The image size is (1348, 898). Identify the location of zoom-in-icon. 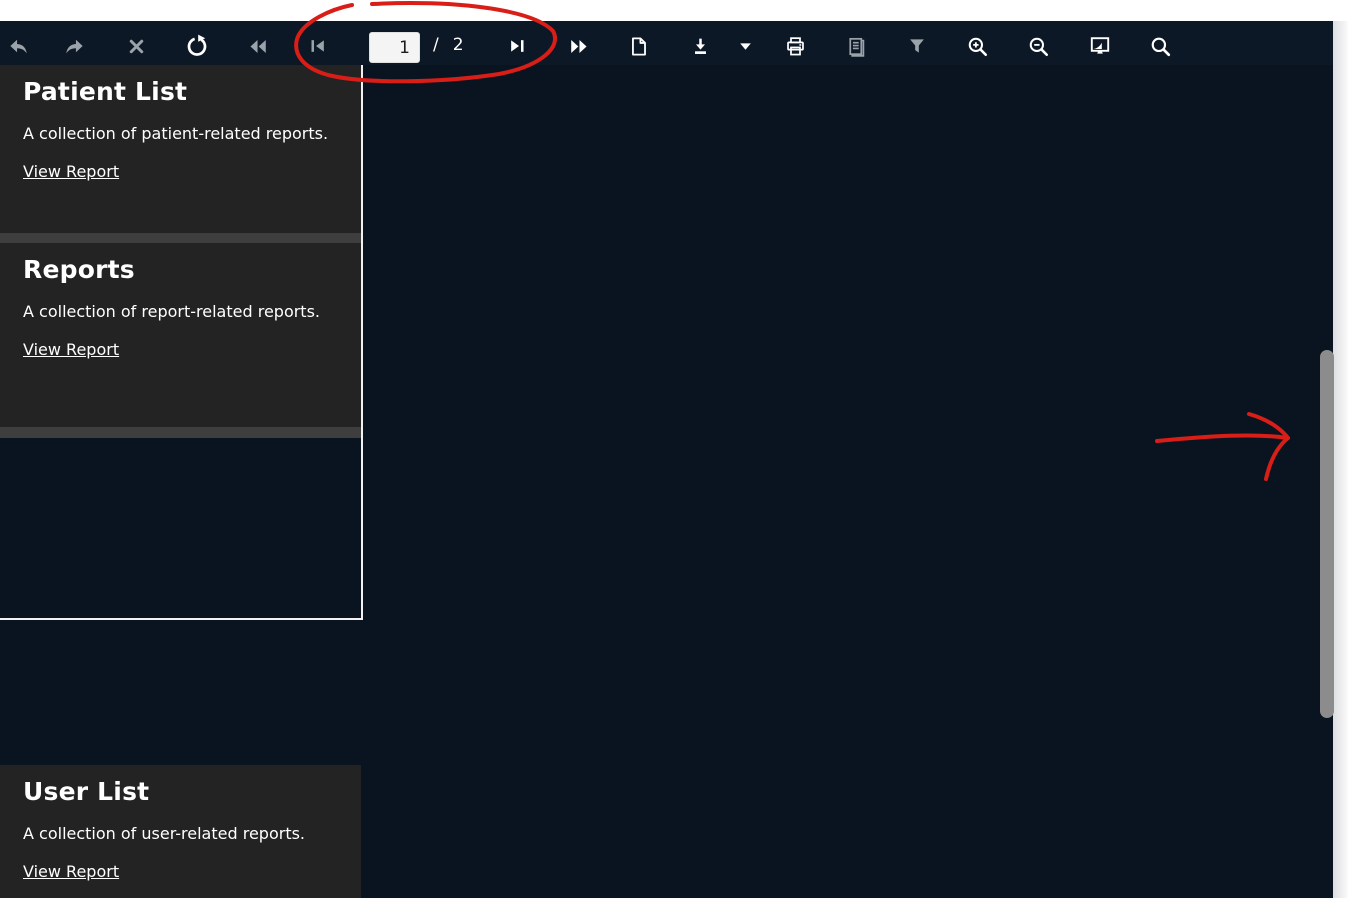
(977, 46).